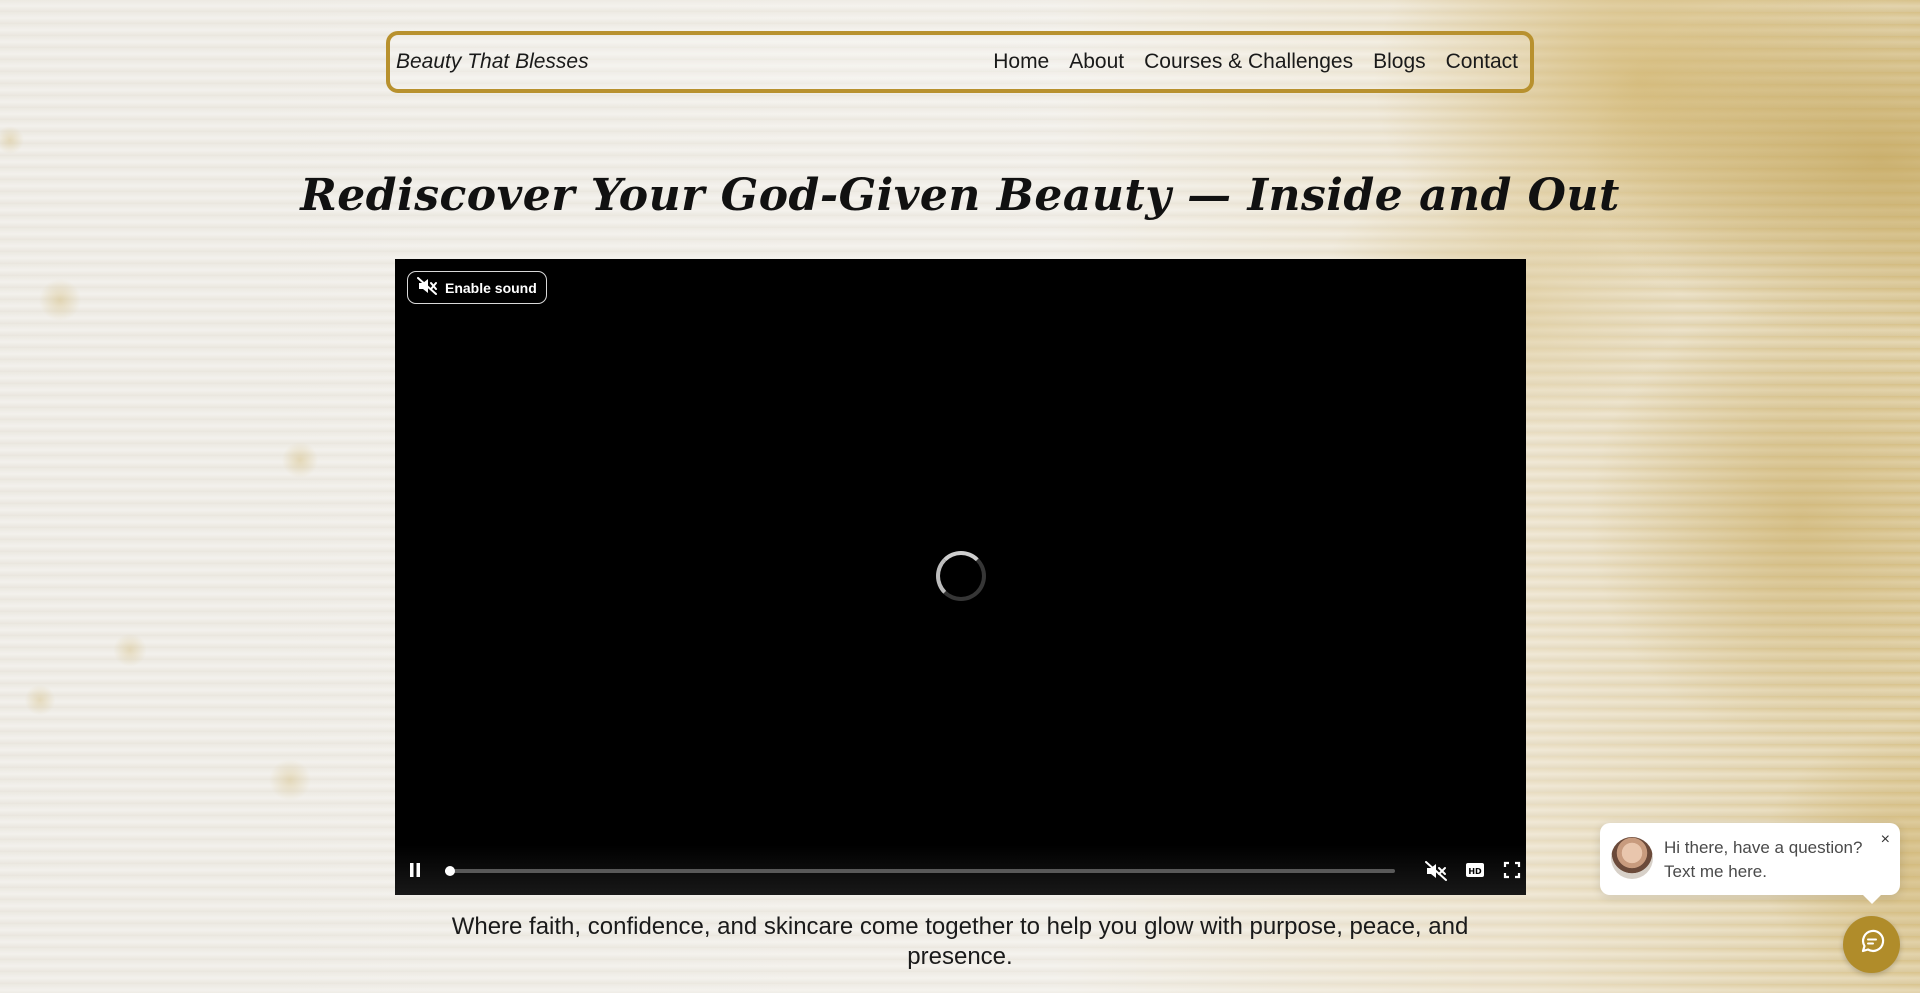  What do you see at coordinates (1436, 873) in the screenshot?
I see `mute-icon` at bounding box center [1436, 873].